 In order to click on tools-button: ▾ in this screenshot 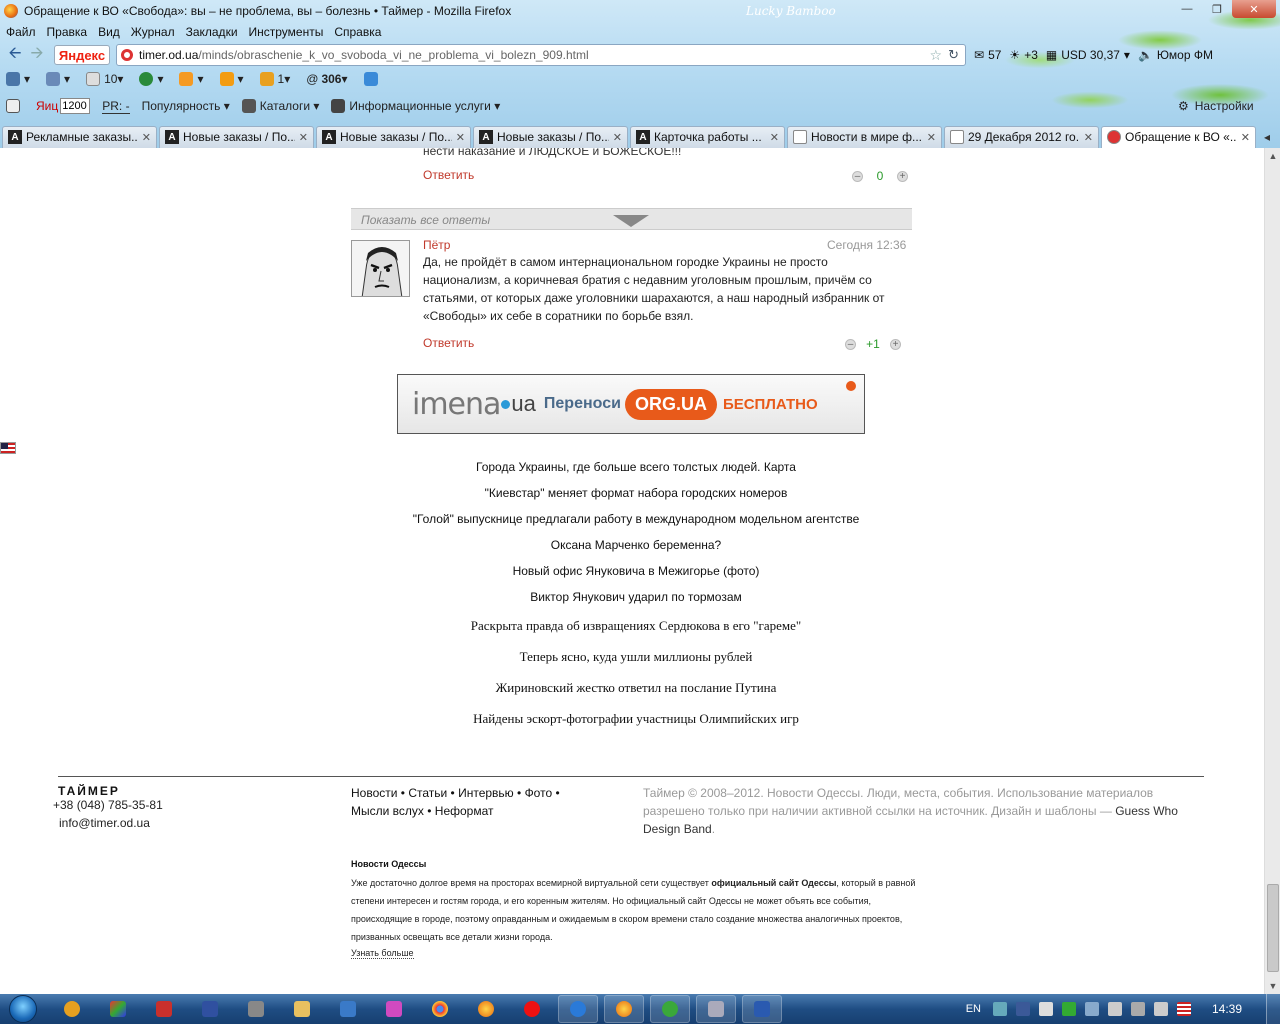, I will do `click(58, 79)`.